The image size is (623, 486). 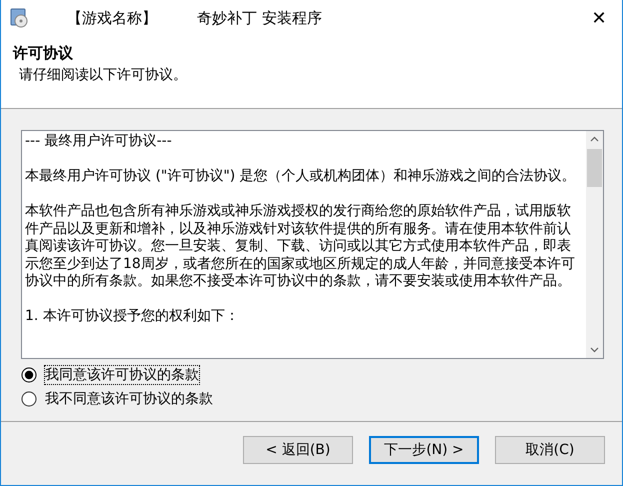 What do you see at coordinates (112, 18) in the screenshot?
I see `window-title: 【游戏名称】` at bounding box center [112, 18].